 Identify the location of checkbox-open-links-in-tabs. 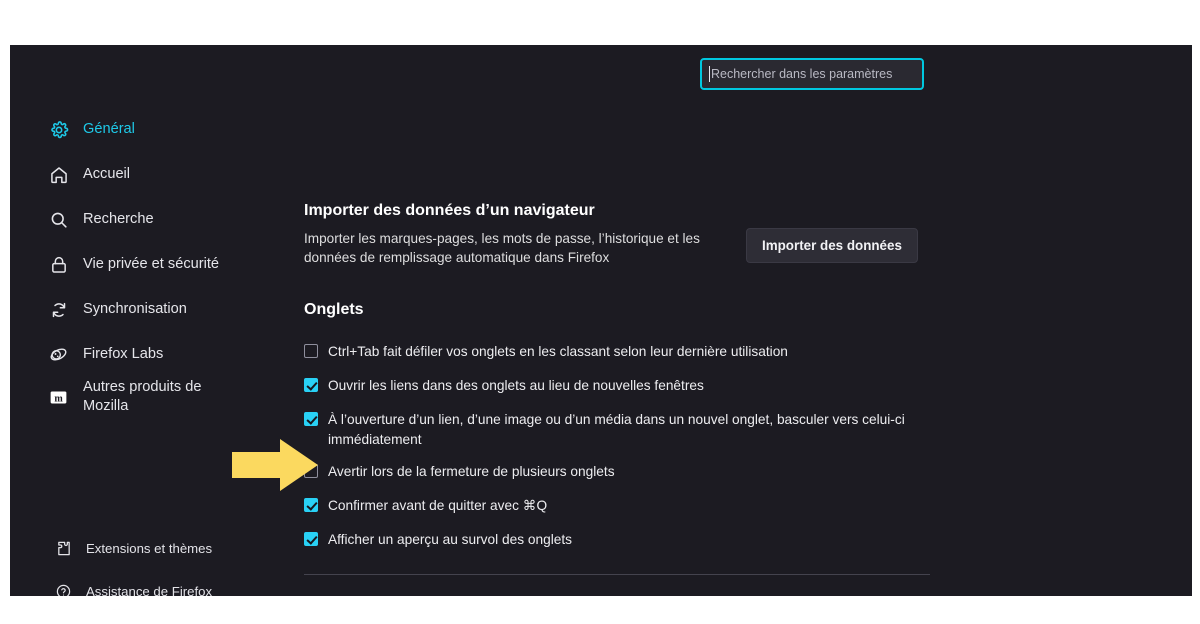
(311, 385).